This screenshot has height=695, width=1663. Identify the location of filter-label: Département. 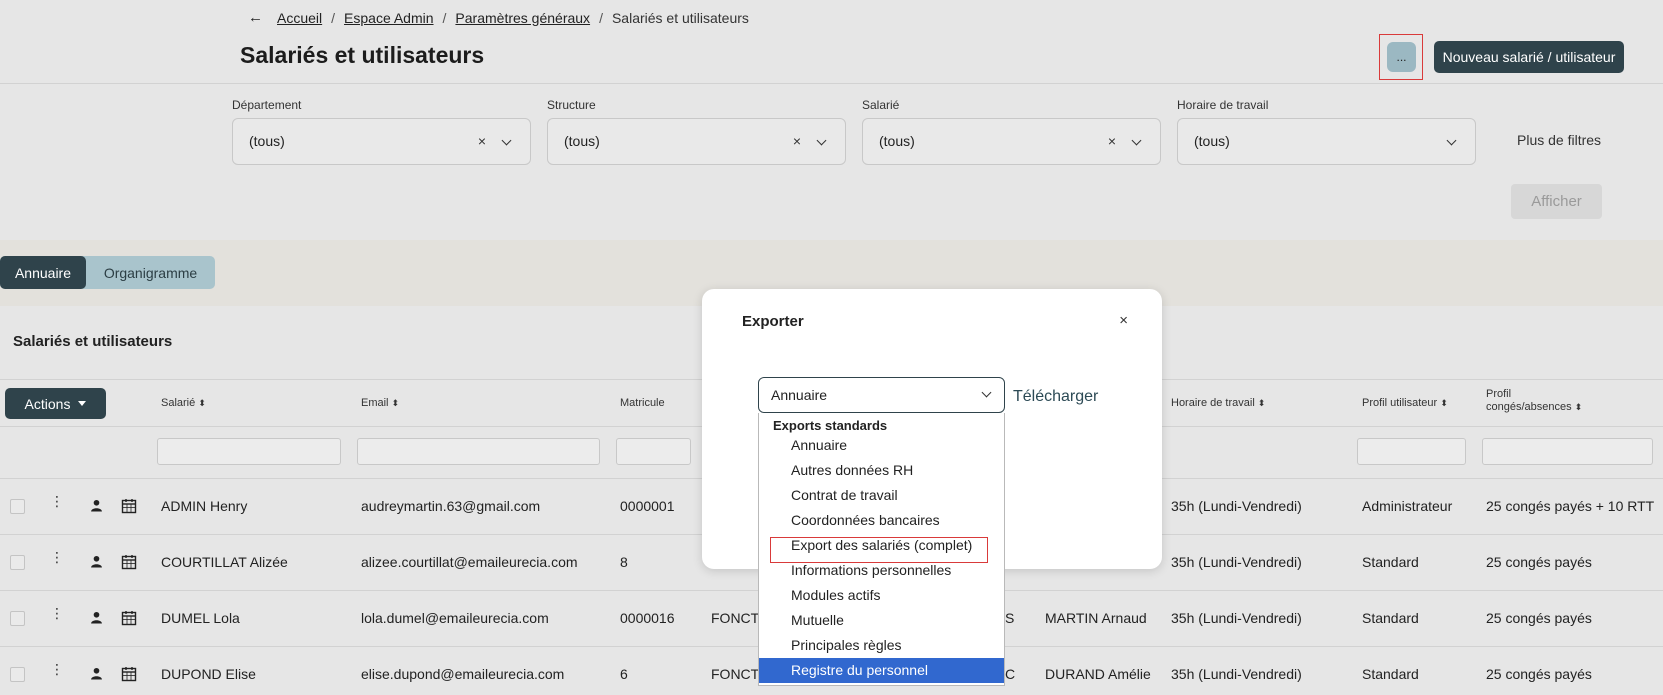
(267, 105).